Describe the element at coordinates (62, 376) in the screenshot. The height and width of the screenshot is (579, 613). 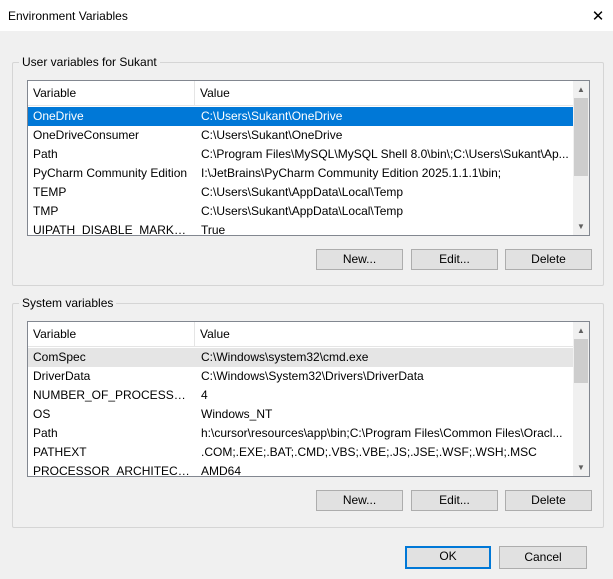
I see `variable-name: DriverData` at that location.